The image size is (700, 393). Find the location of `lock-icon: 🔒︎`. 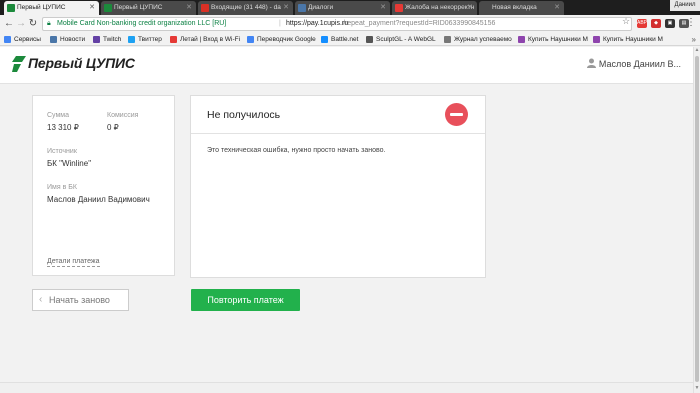

lock-icon: 🔒︎ is located at coordinates (49, 23).